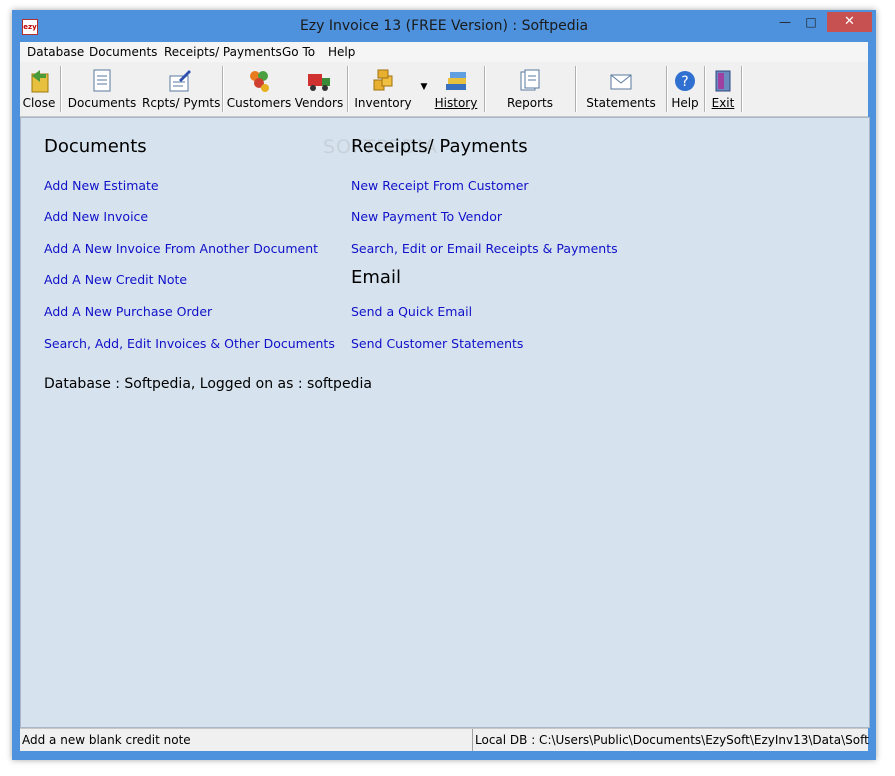 This screenshot has width=895, height=776. I want to click on add-credit-note-link: Add A New Credit Note, so click(115, 279).